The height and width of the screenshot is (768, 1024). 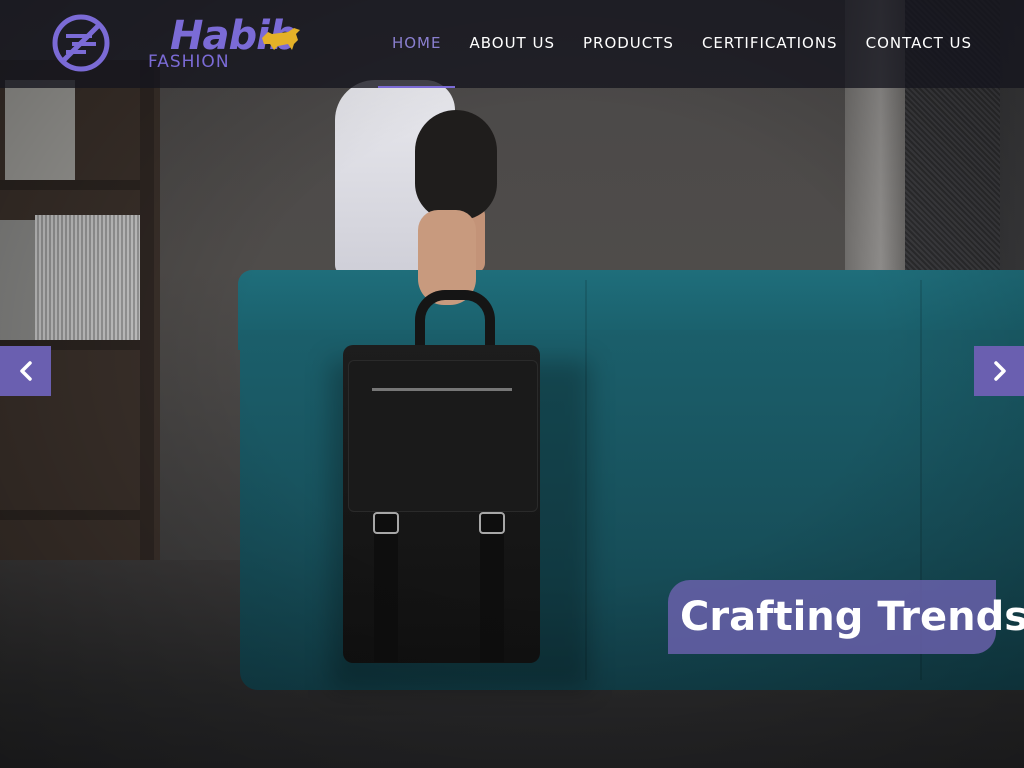 I want to click on logo-emblem-icon, so click(x=81, y=43).